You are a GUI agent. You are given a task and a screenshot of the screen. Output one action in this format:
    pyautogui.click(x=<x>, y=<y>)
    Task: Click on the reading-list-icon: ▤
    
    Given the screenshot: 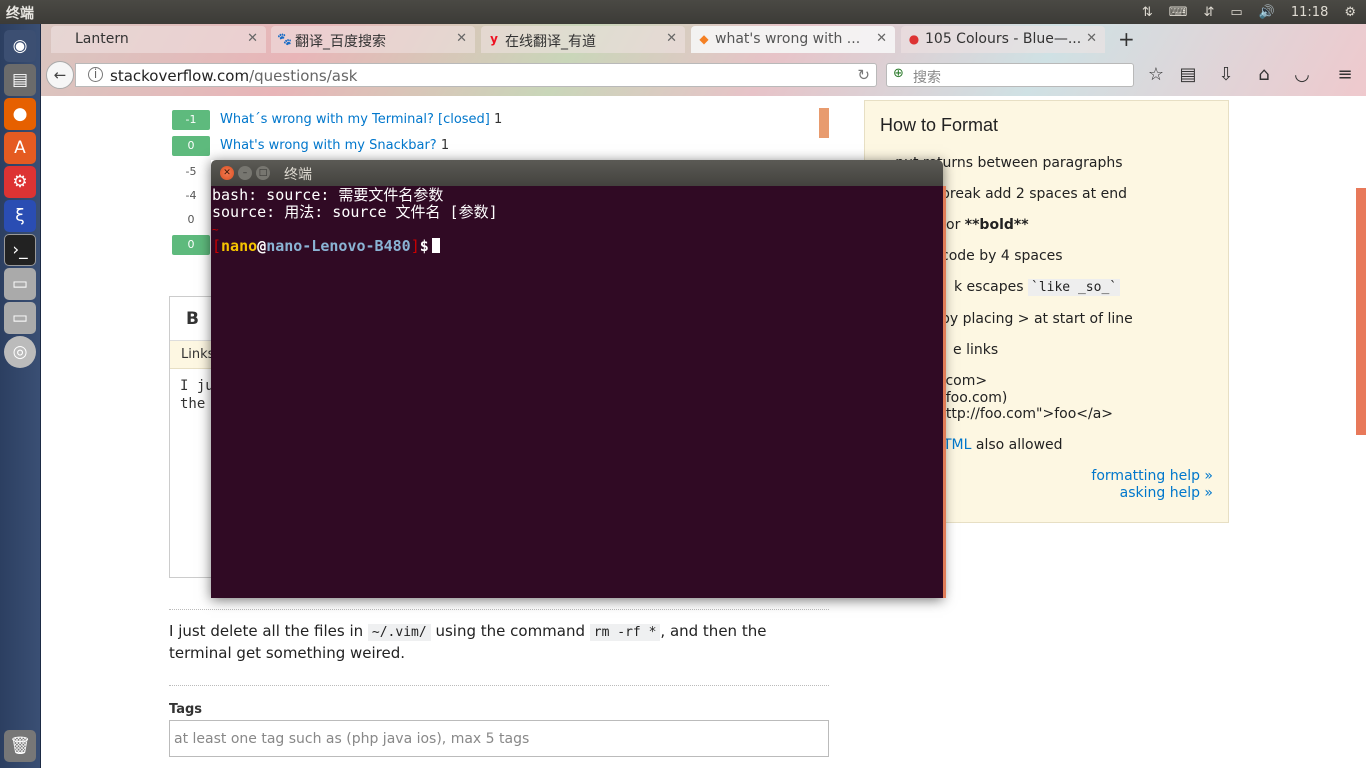 What is the action you would take?
    pyautogui.click(x=1188, y=74)
    